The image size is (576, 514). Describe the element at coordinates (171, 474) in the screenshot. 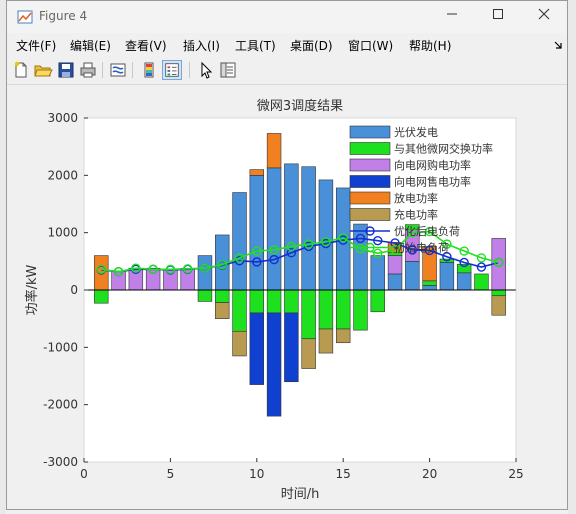

I see `x-tick-label: 5` at that location.